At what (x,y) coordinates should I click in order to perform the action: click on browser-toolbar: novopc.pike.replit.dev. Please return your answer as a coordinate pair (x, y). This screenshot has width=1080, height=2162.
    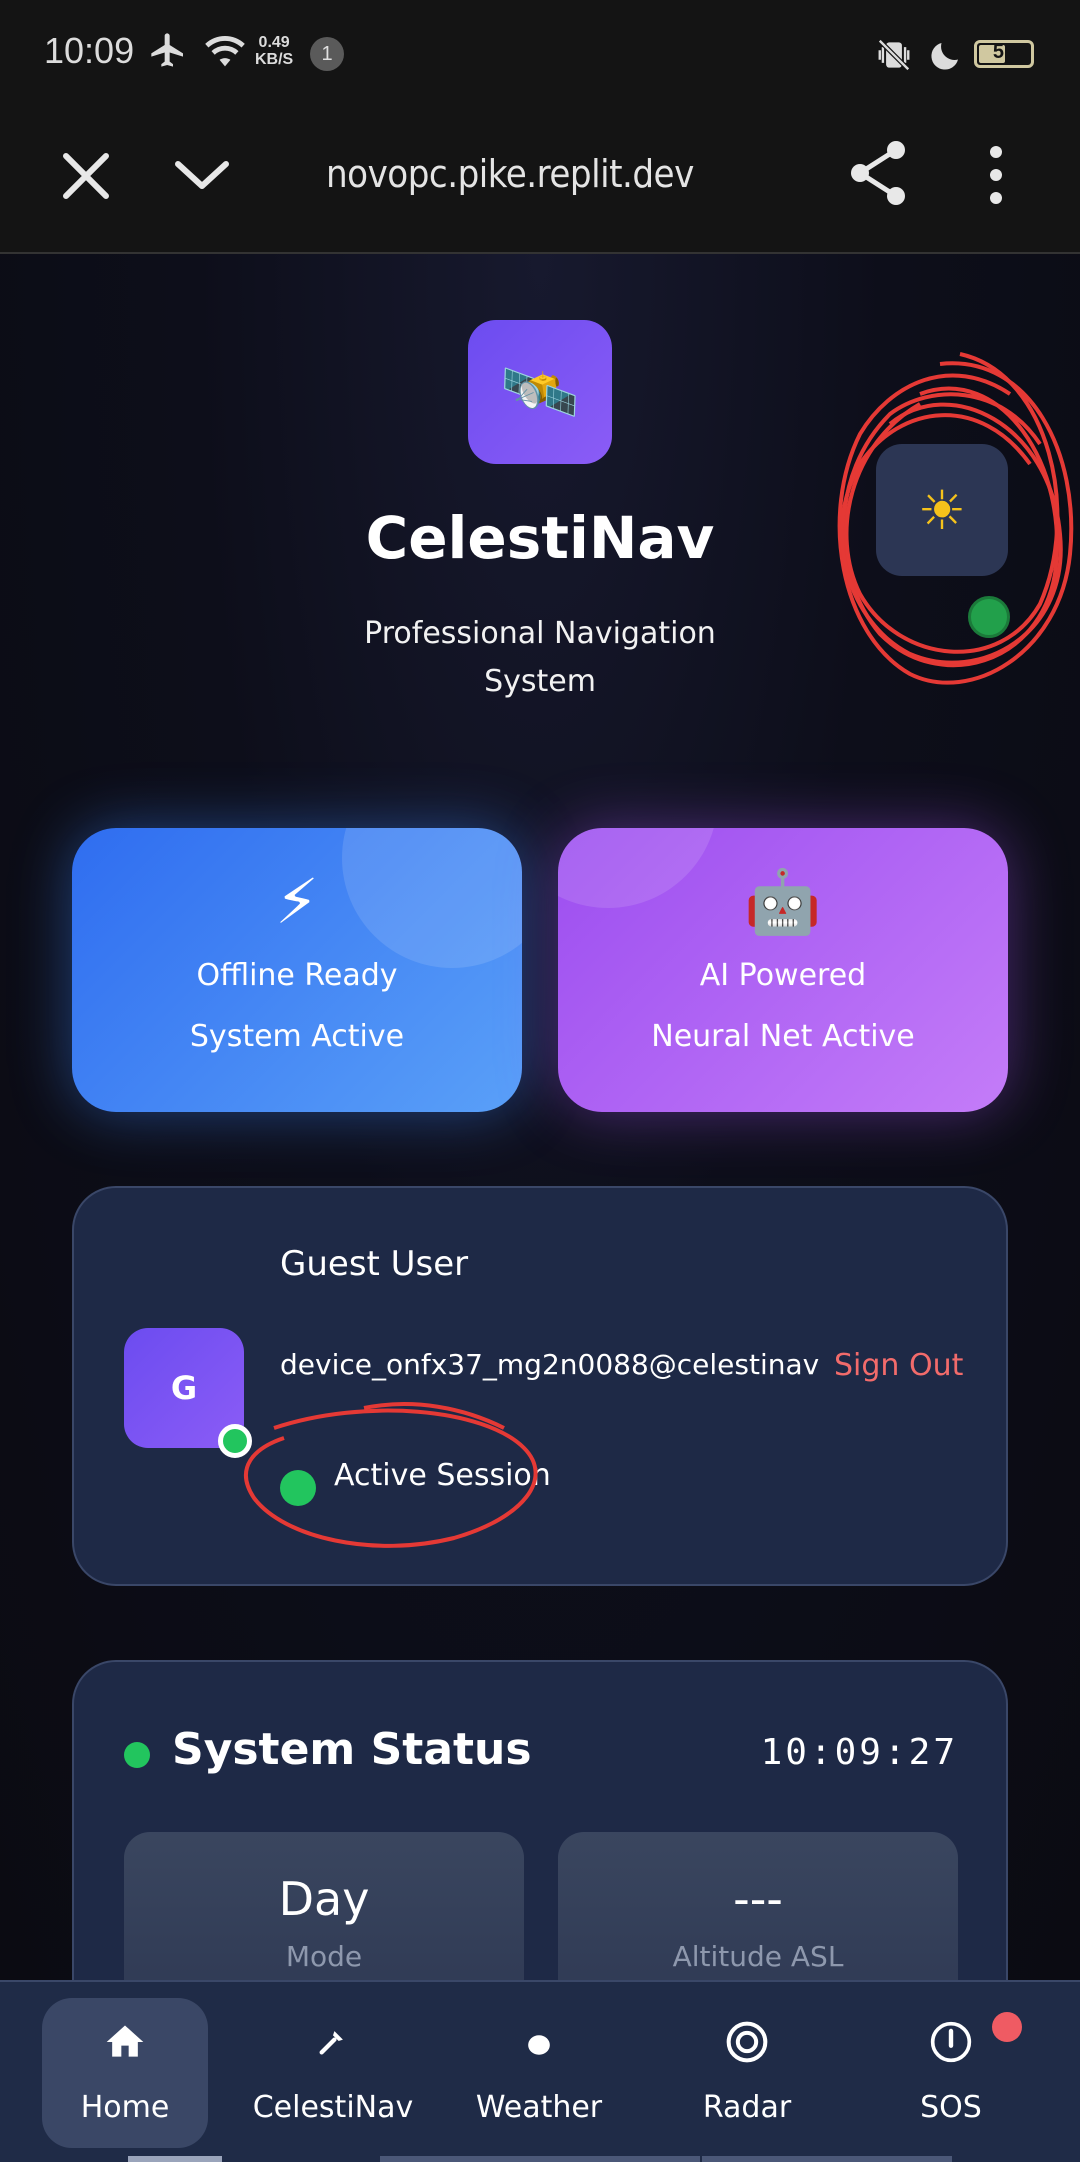
    Looking at the image, I should click on (540, 182).